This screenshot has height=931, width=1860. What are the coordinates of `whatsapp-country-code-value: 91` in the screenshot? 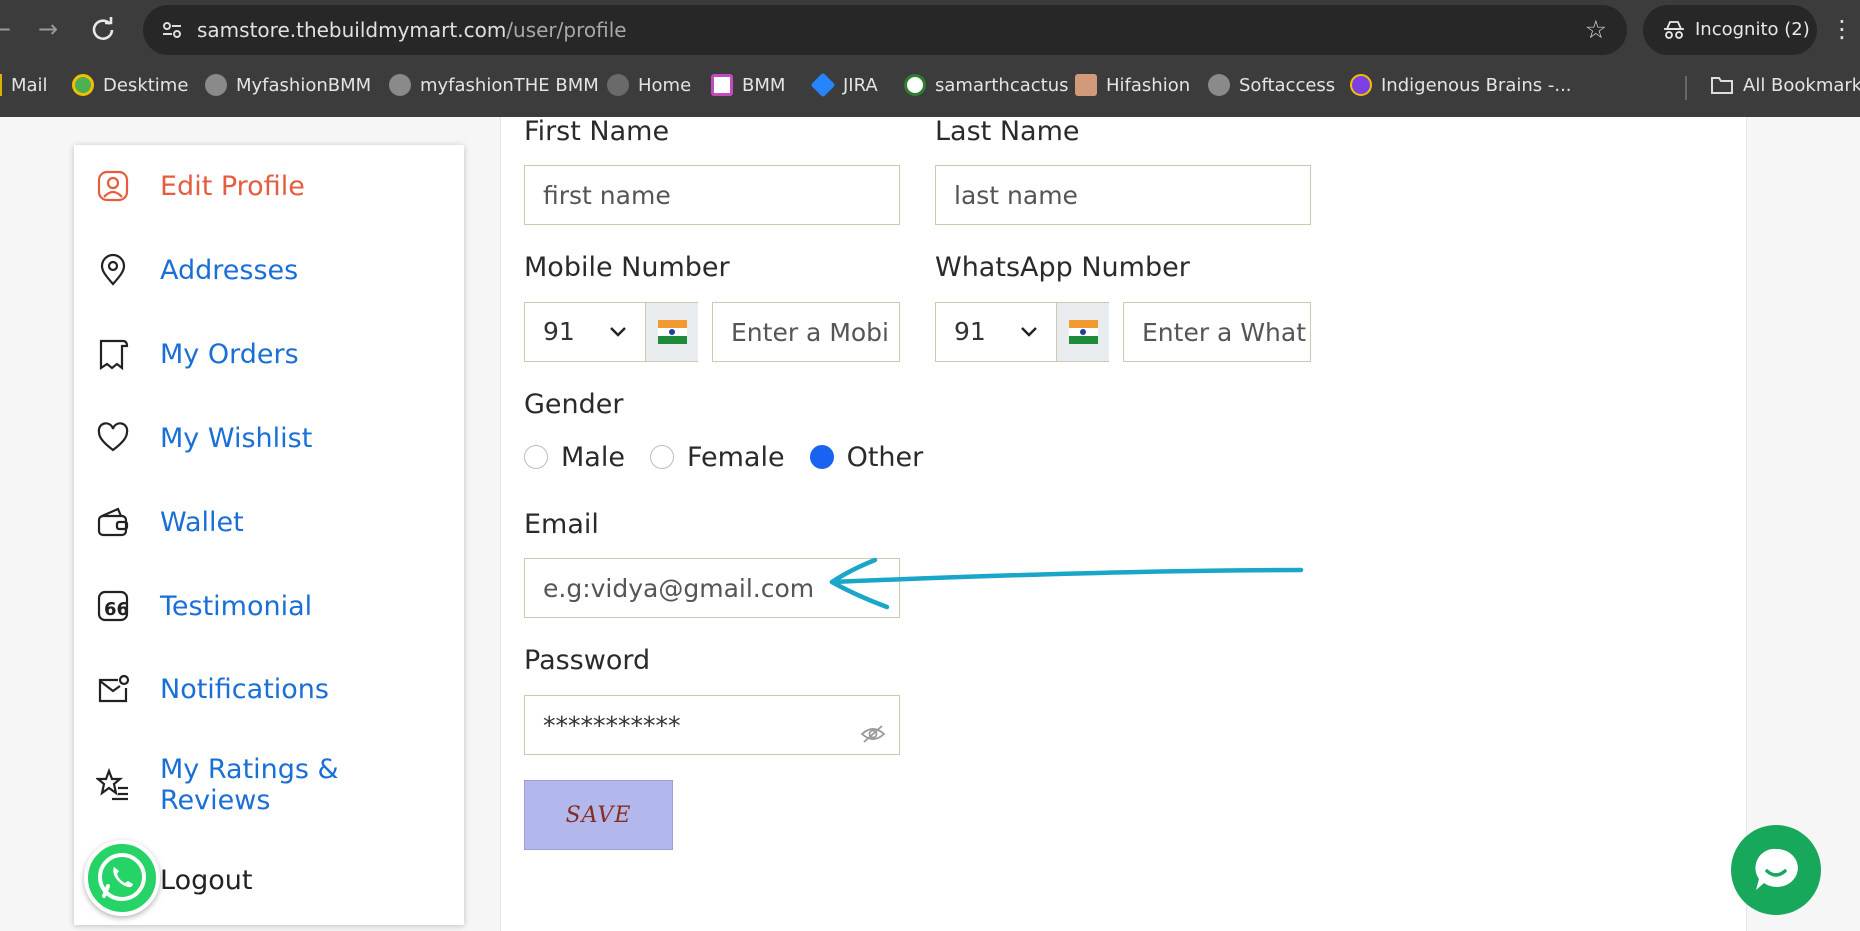 It's located at (970, 331).